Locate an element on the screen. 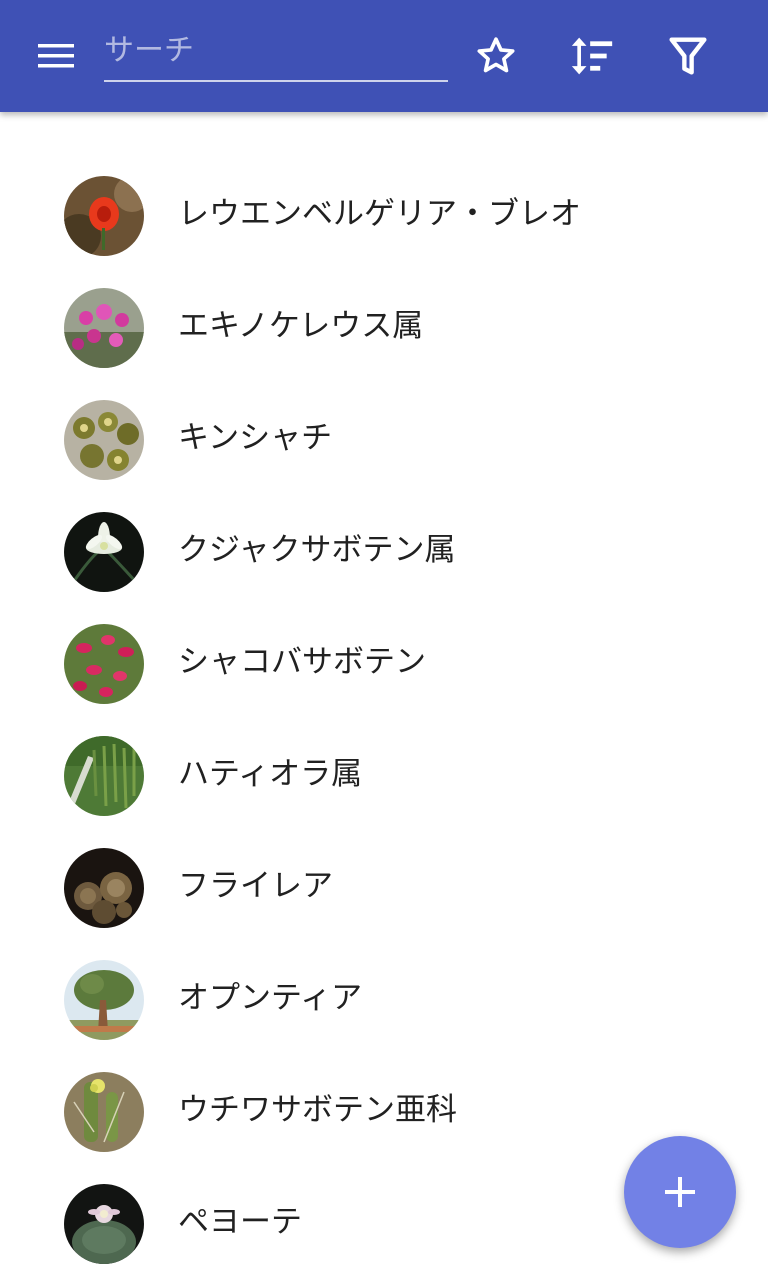 The height and width of the screenshot is (1280, 768). filter-icon is located at coordinates (688, 56).